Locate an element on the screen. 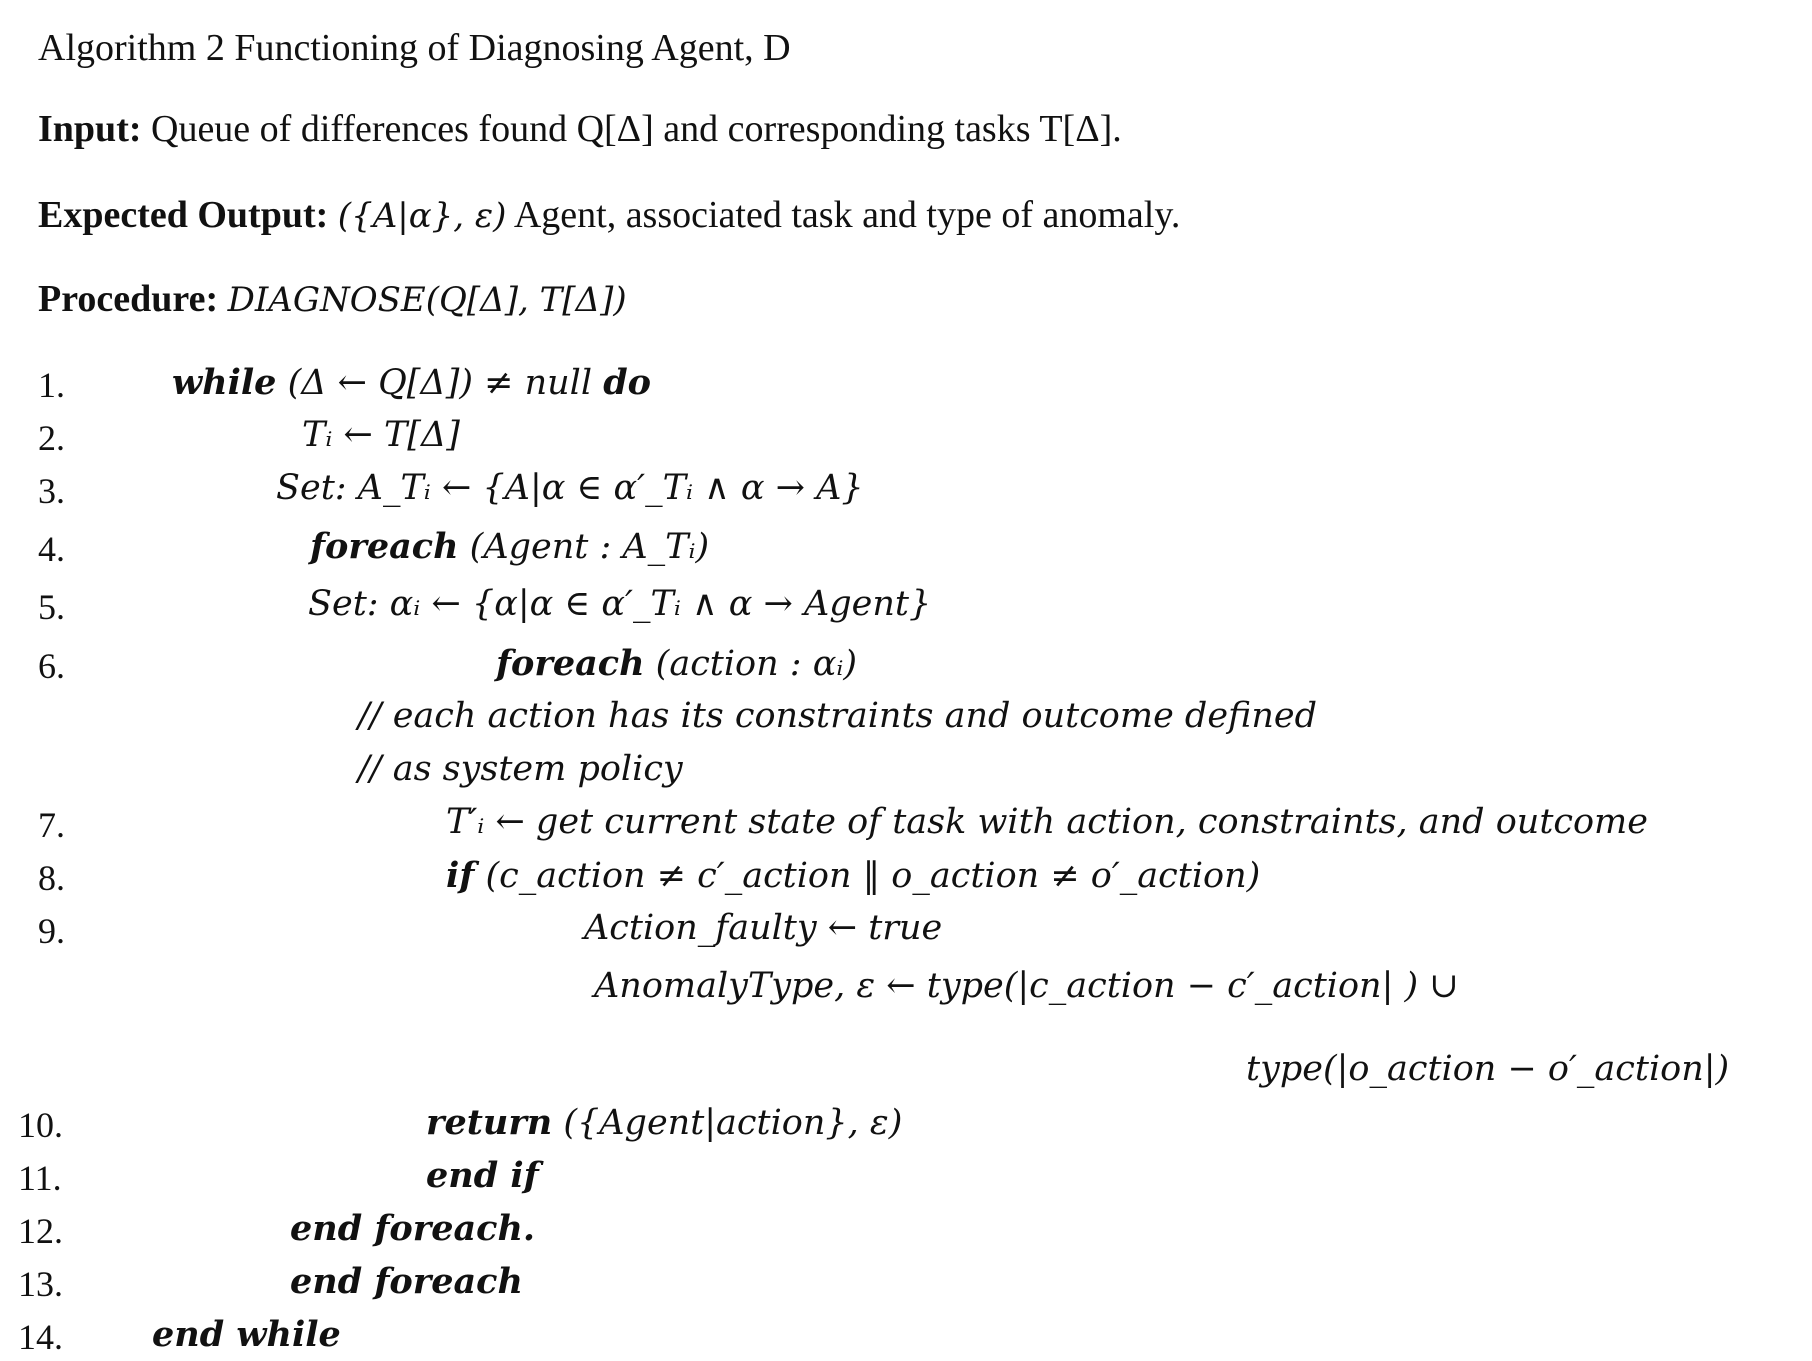  procedure-line: Procedure: DIAGNOSE(Q[Δ], T[Δ]) is located at coordinates (332, 299).